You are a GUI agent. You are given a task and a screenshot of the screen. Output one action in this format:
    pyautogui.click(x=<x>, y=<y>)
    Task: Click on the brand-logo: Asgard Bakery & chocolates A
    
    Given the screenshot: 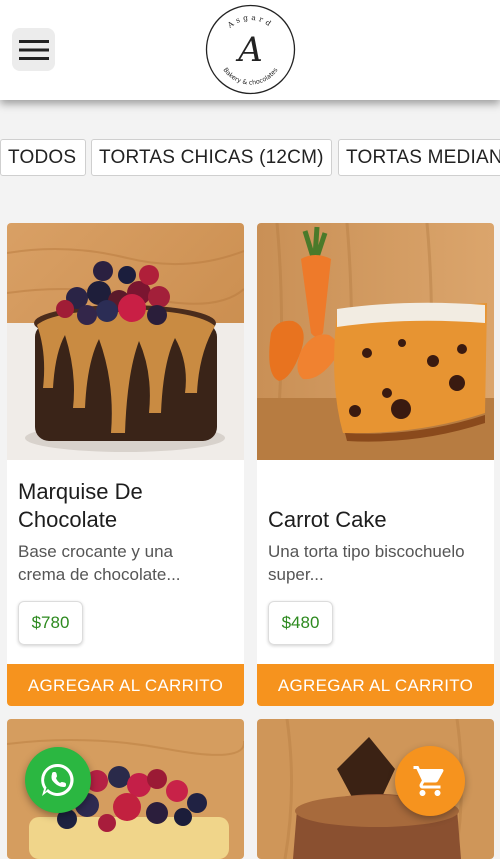 What is the action you would take?
    pyautogui.click(x=250, y=49)
    